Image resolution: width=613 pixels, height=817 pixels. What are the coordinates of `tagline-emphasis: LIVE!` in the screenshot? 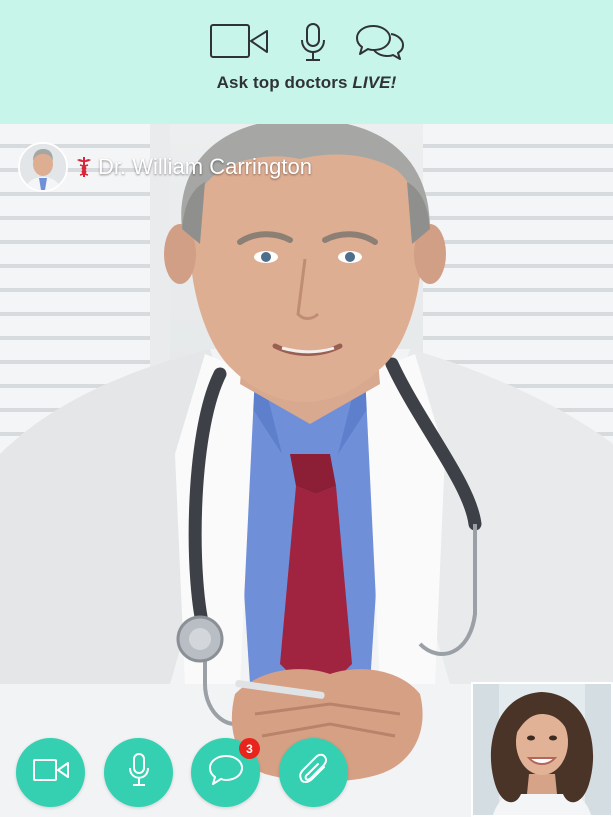 It's located at (374, 82).